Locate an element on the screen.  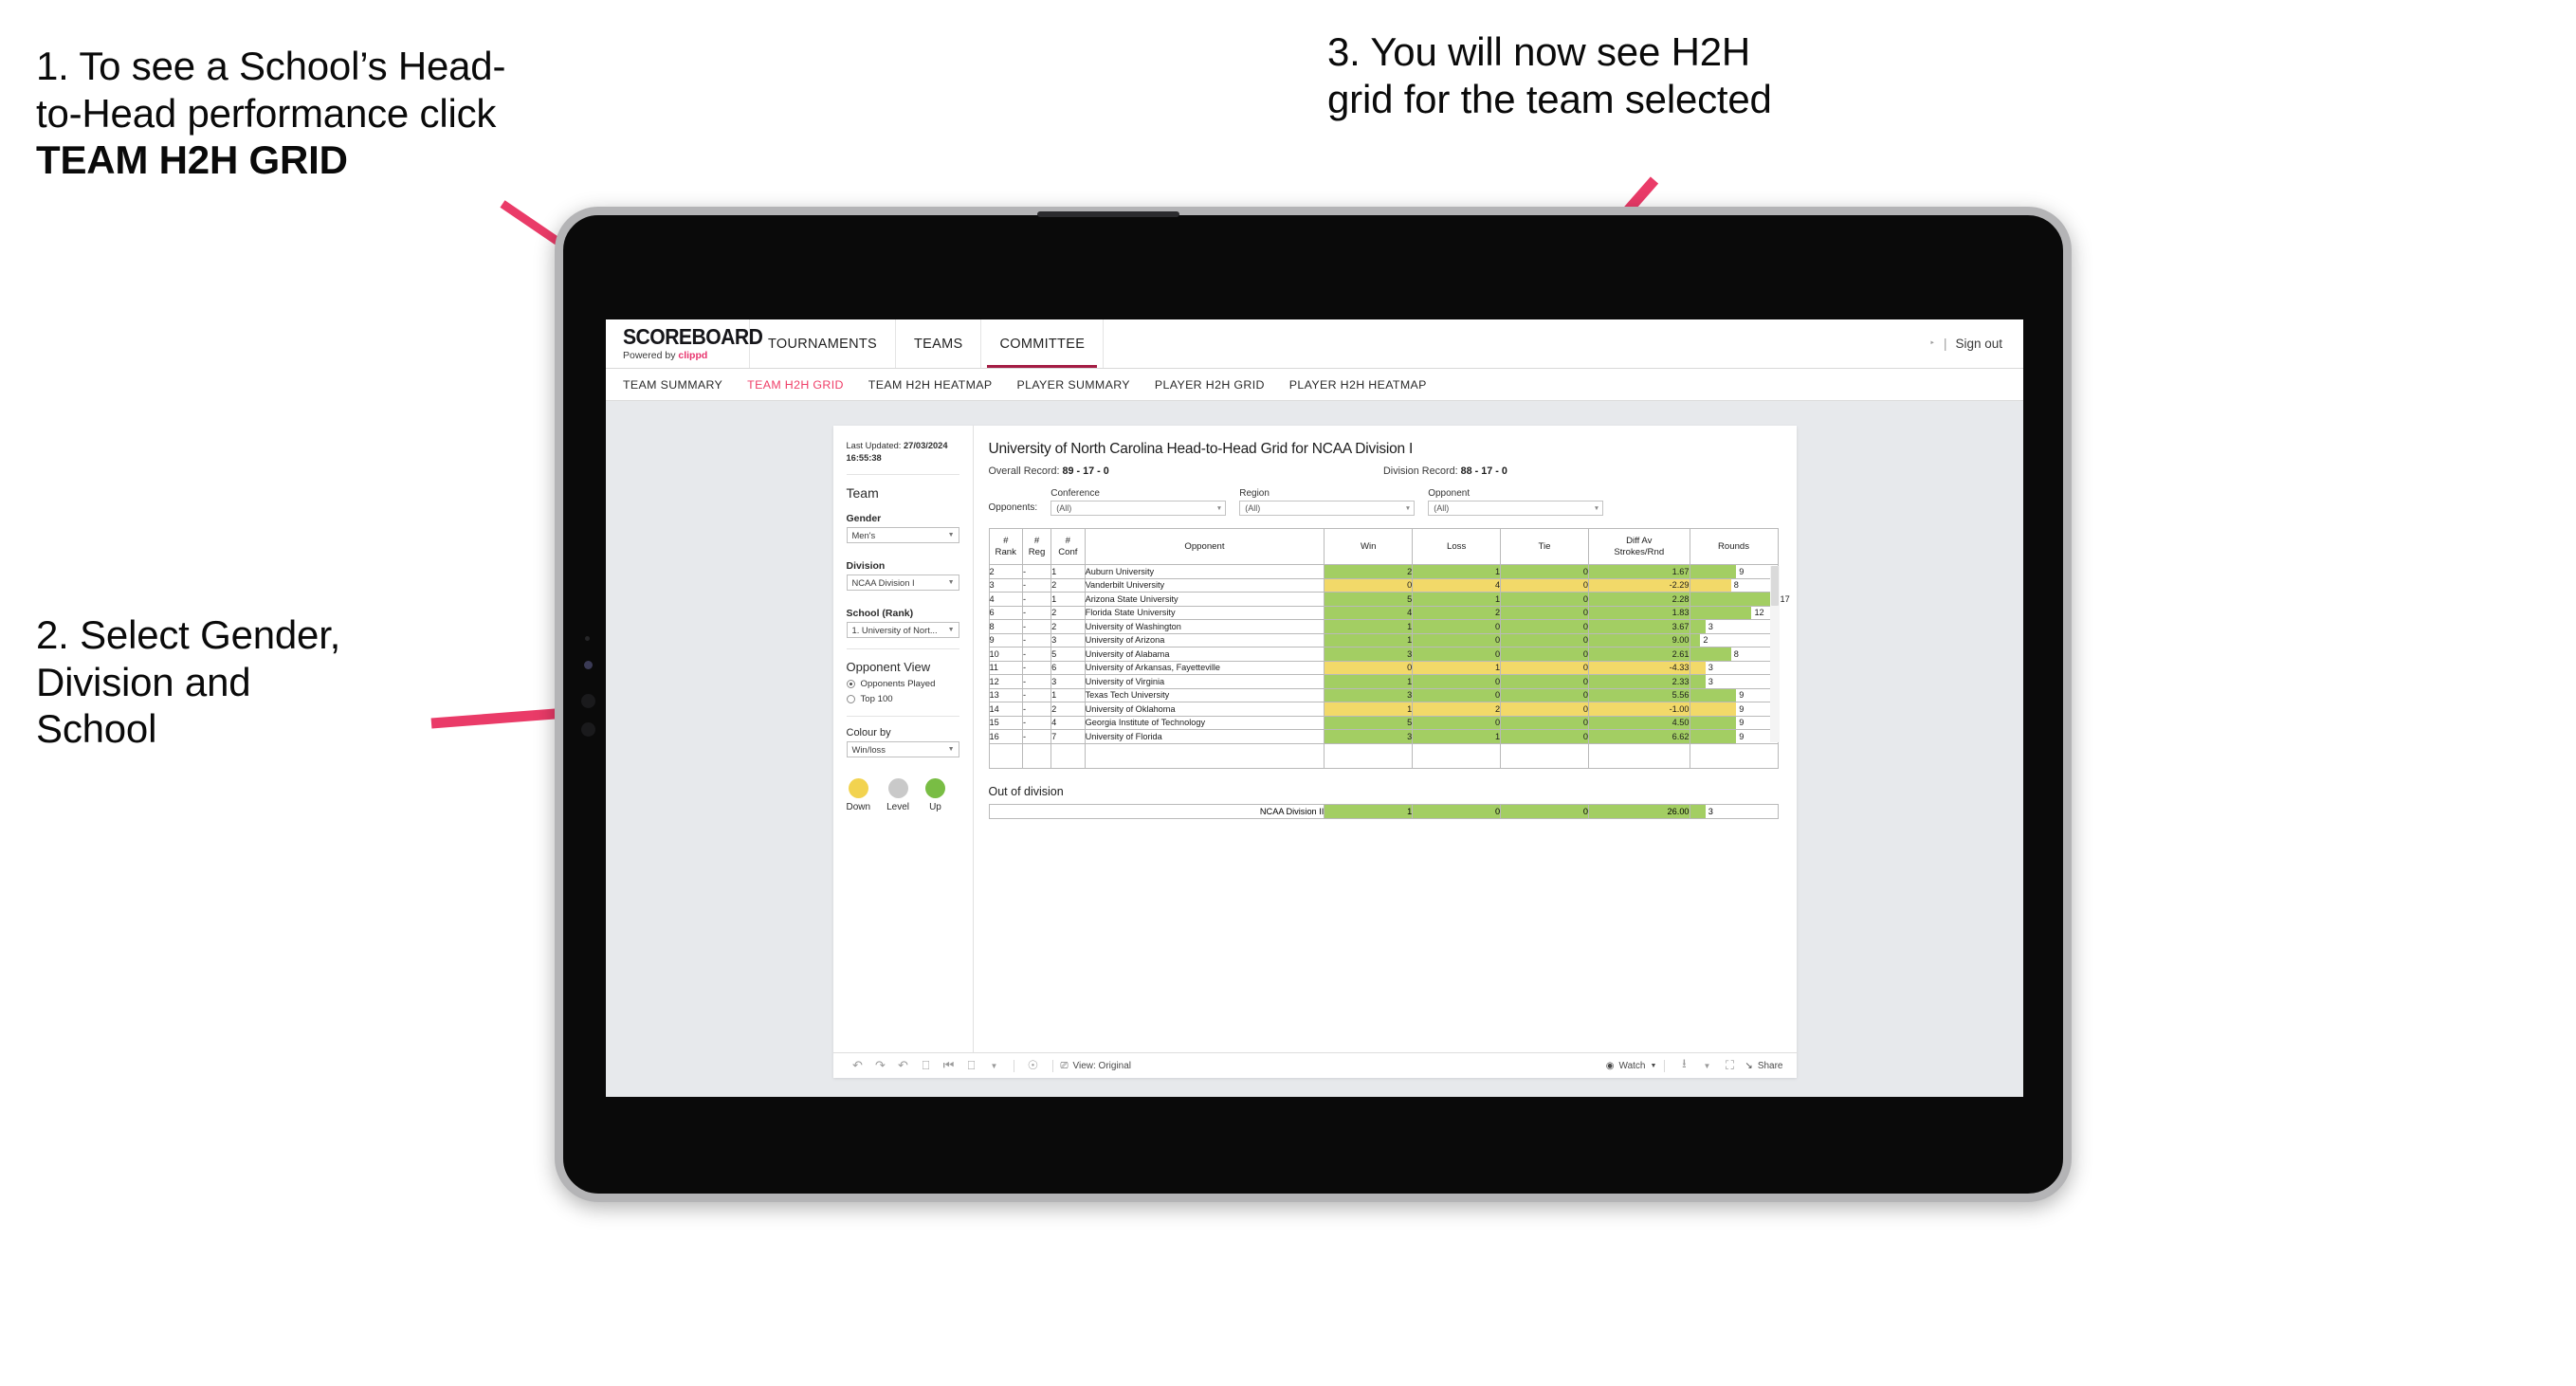
legend-swatch-down is located at coordinates (858, 788).